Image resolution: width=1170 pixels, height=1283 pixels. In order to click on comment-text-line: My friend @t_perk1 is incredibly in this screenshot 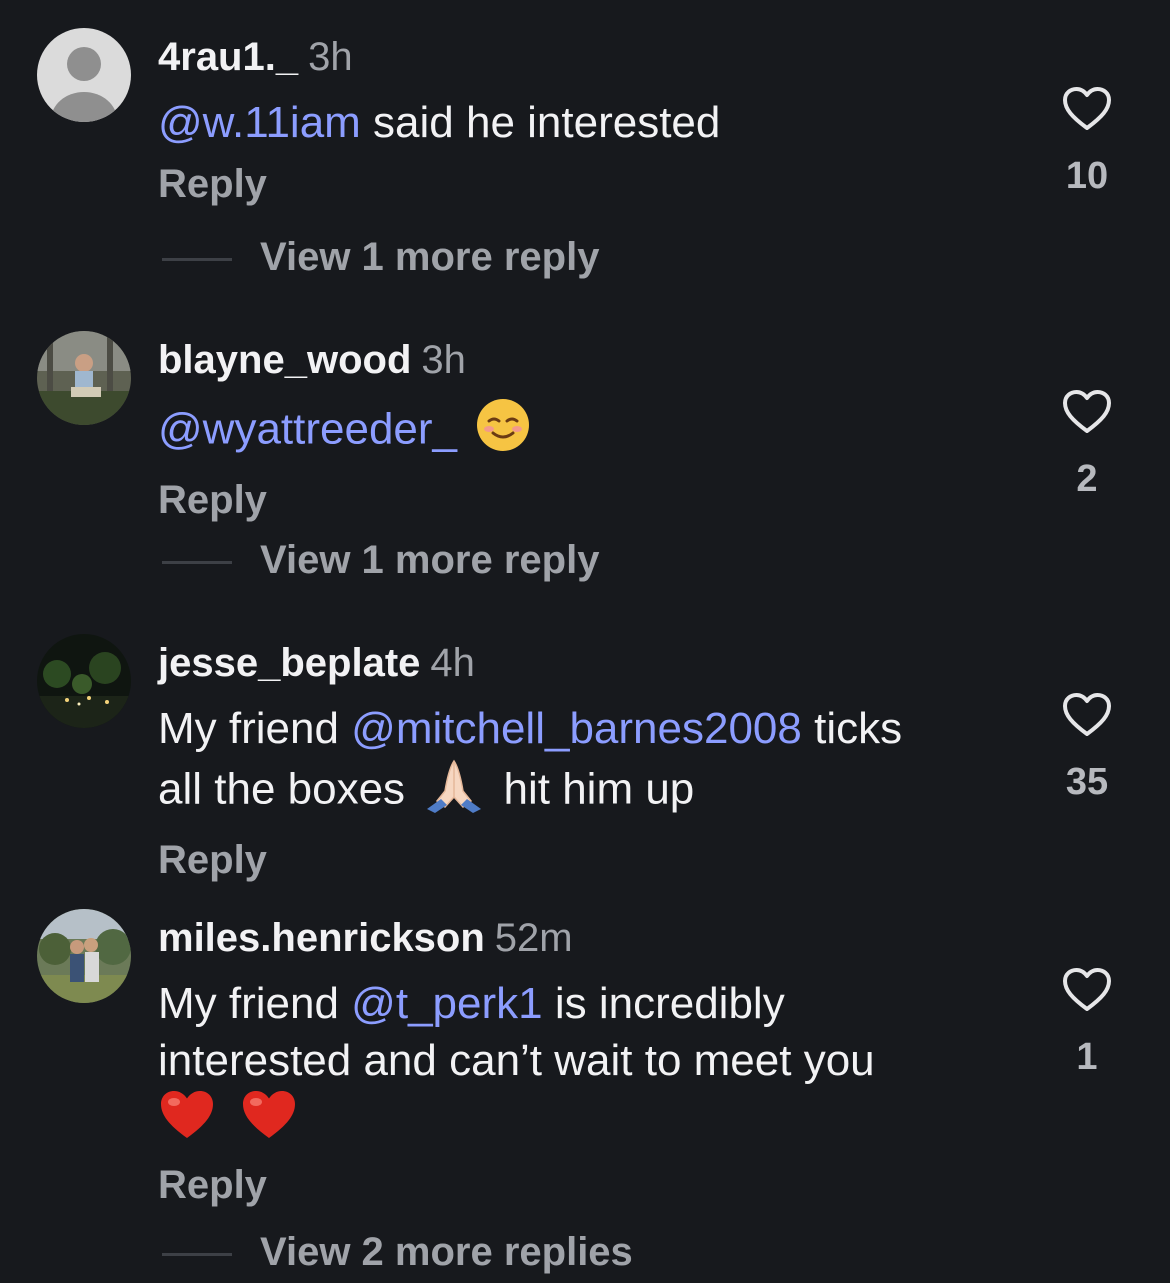, I will do `click(588, 1003)`.